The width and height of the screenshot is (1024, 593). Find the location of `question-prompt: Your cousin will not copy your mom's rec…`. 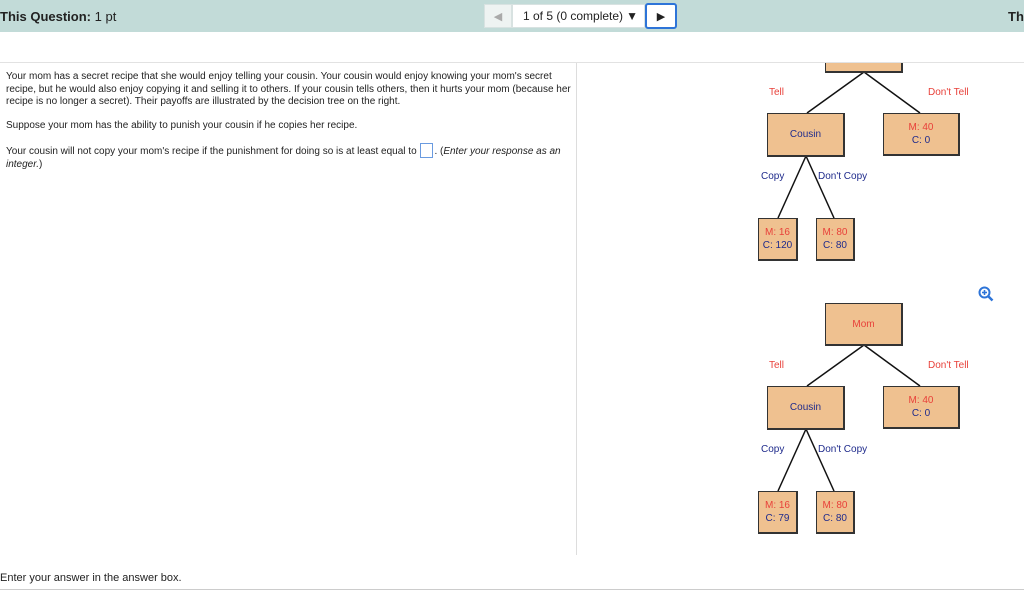

question-prompt: Your cousin will not copy your mom's rec… is located at coordinates (290, 157).